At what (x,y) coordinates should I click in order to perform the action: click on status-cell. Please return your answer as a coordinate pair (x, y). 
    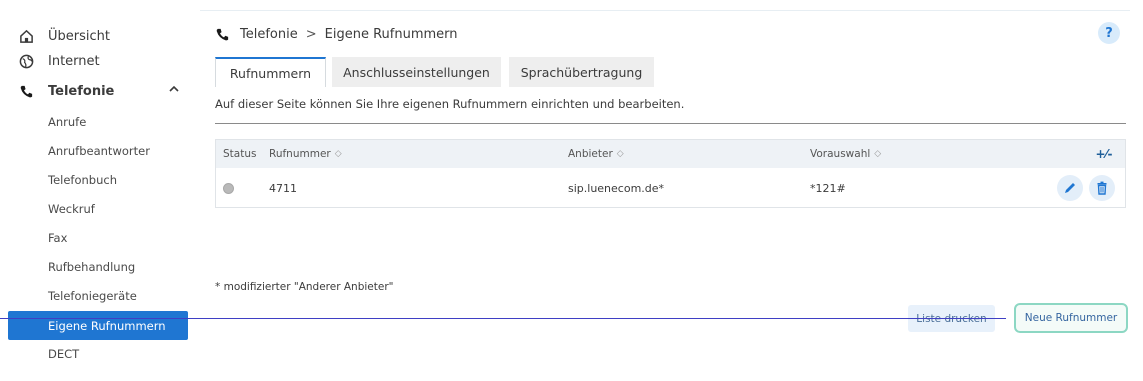
    Looking at the image, I should click on (228, 188).